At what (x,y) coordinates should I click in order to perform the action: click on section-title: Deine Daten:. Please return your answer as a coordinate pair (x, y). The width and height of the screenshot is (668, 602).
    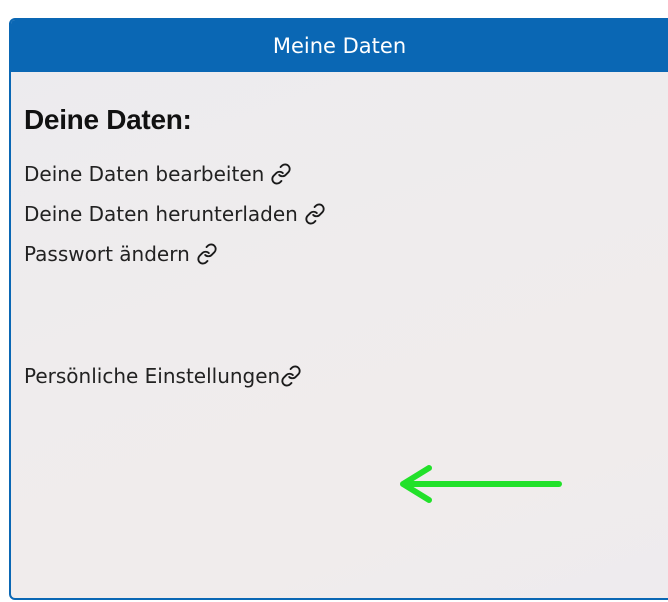
    Looking at the image, I should click on (108, 119).